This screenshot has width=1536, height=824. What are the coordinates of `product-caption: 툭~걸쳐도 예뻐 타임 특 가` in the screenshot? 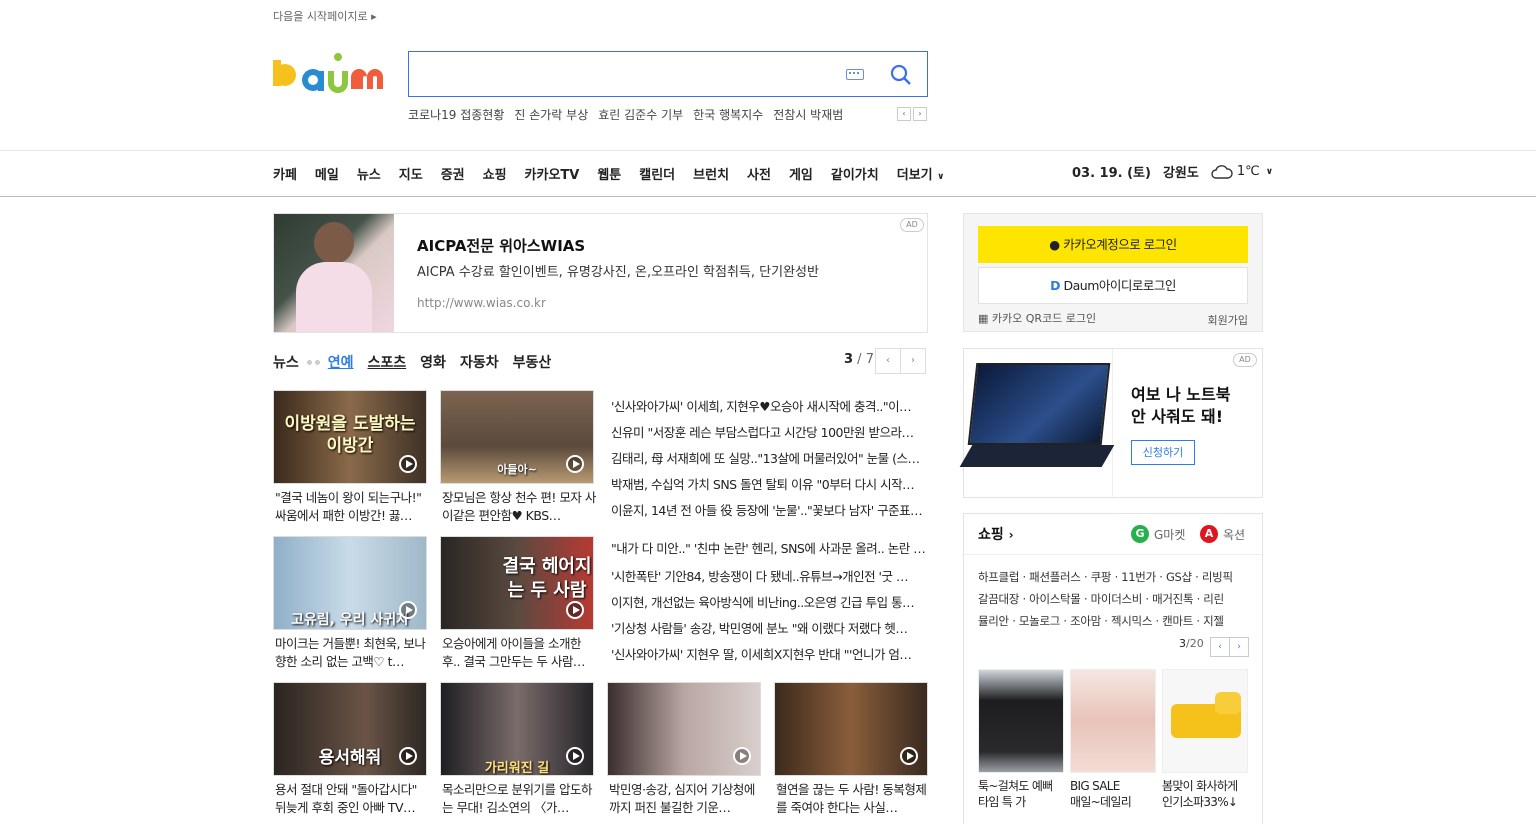 It's located at (1021, 794).